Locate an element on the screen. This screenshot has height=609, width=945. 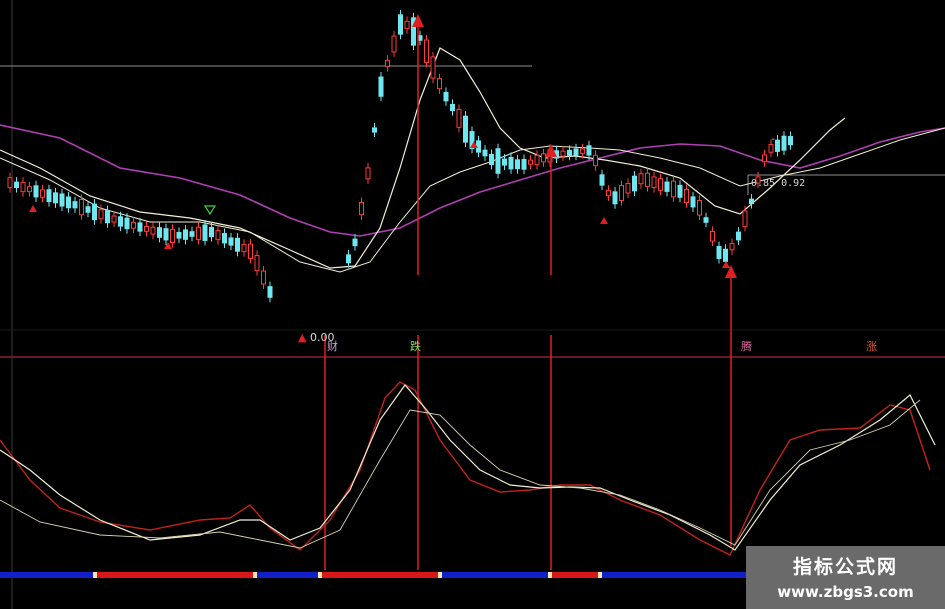
sell-arrow-icon is located at coordinates (210, 210).